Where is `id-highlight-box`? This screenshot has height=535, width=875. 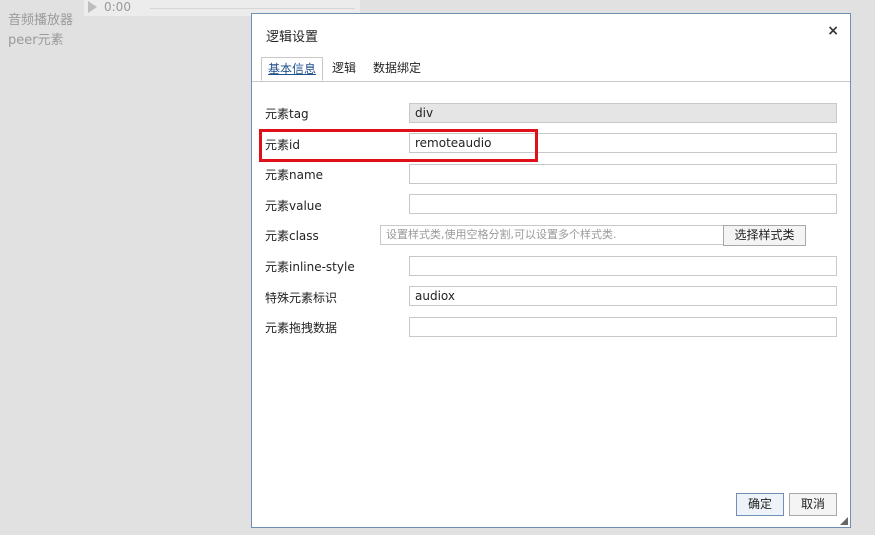 id-highlight-box is located at coordinates (398, 145).